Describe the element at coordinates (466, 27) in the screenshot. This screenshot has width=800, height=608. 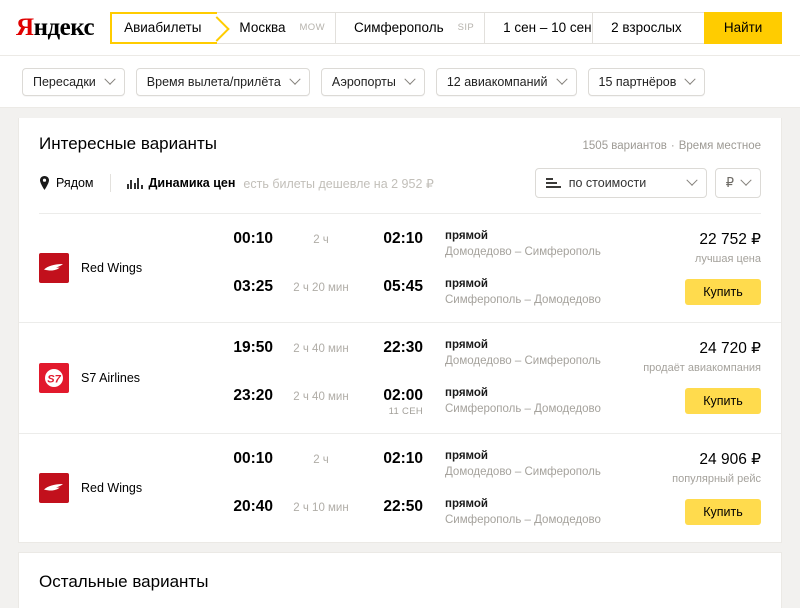
I see `destination-code: SIP` at that location.